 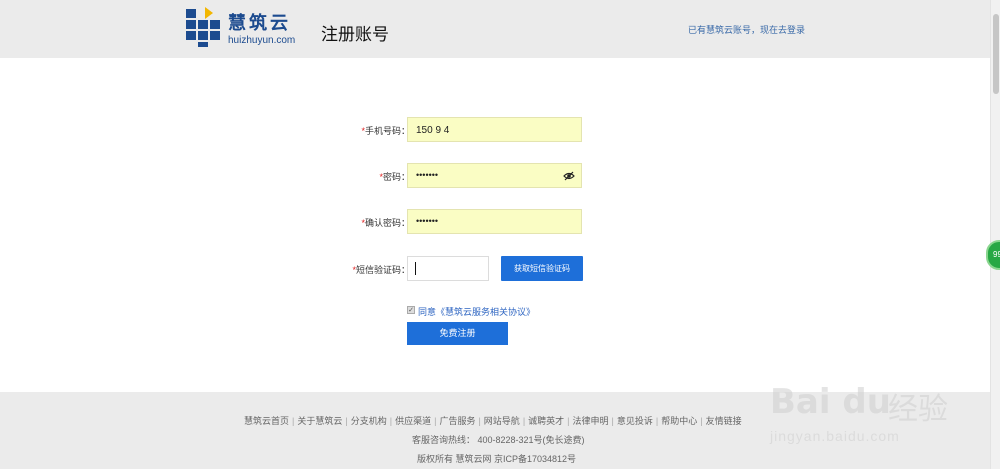 I want to click on footer-link: 分支机构, so click(x=369, y=421).